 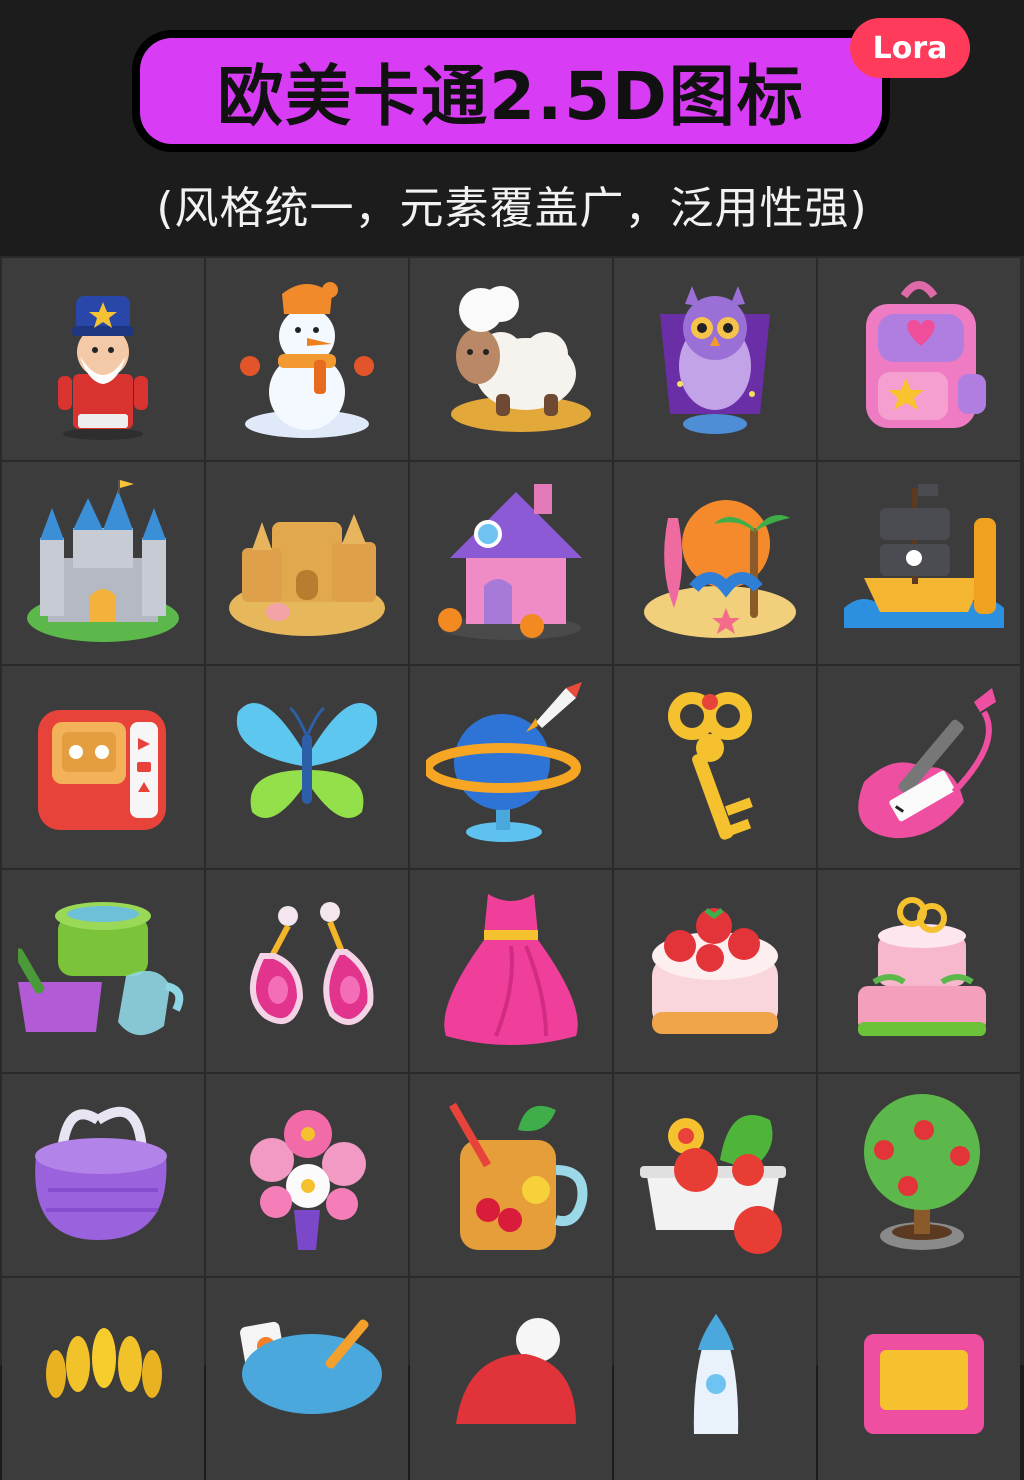 I want to click on cooking-pot-icon, so click(x=103, y=971).